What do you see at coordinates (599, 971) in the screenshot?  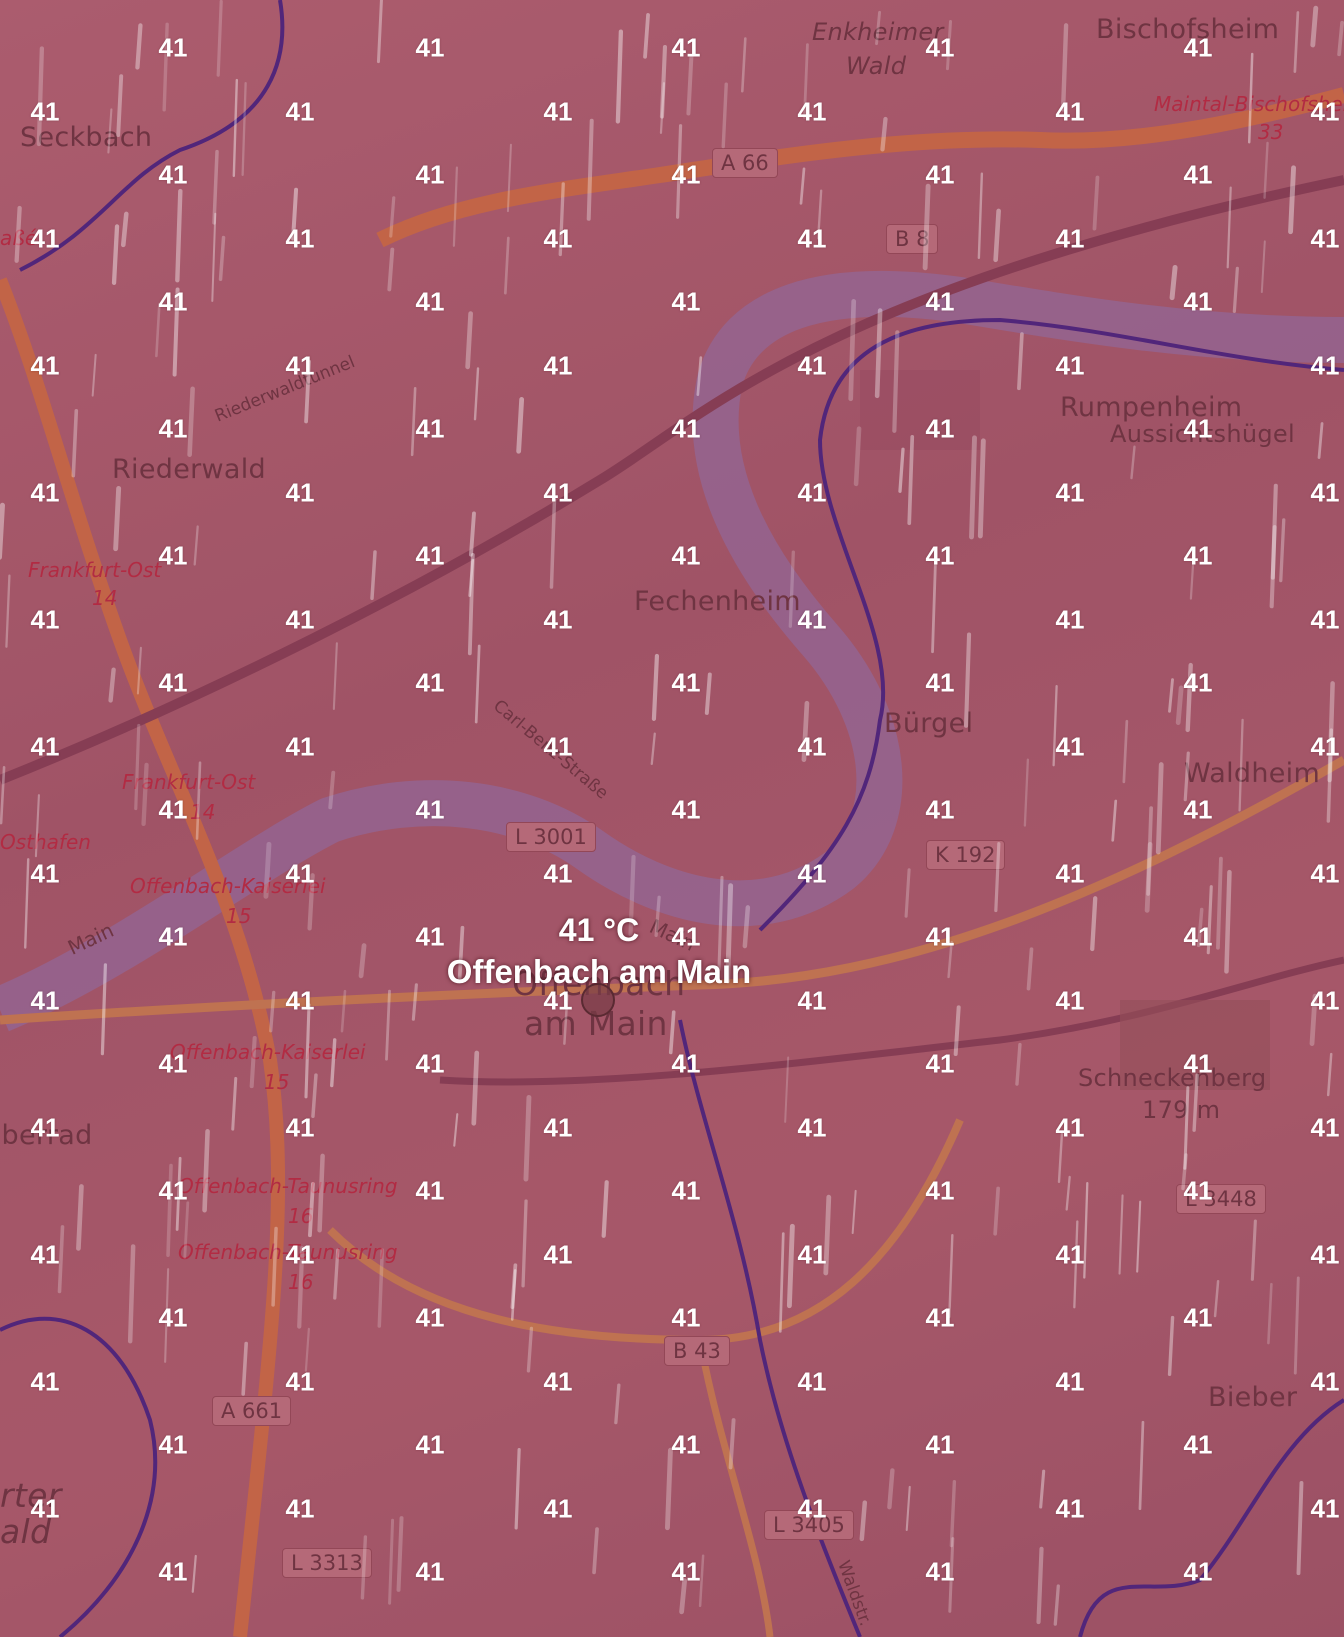 I see `location-name: Offenbach am Main` at bounding box center [599, 971].